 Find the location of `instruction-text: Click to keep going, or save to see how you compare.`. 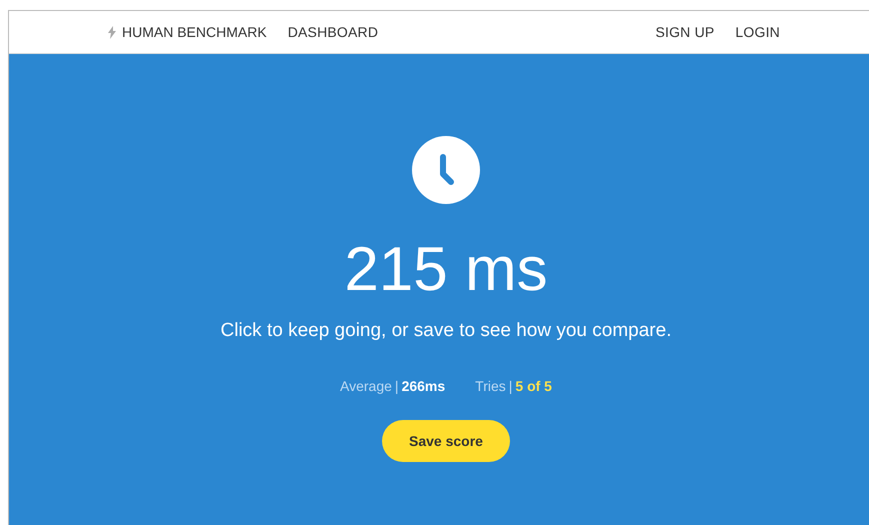

instruction-text: Click to keep going, or save to see how you compare. is located at coordinates (446, 331).